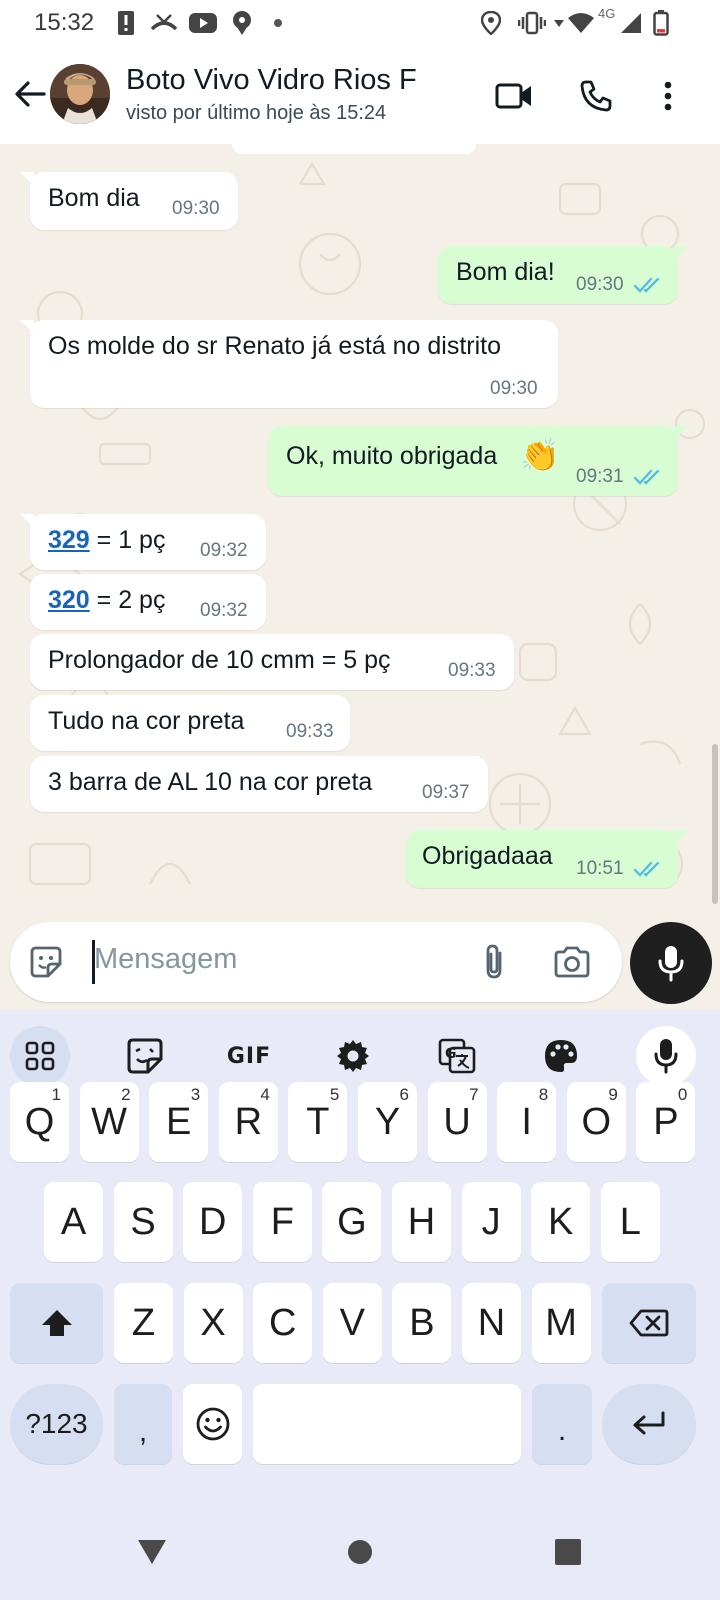  Describe the element at coordinates (40, 1056) in the screenshot. I see `apps-grid-icon` at that location.